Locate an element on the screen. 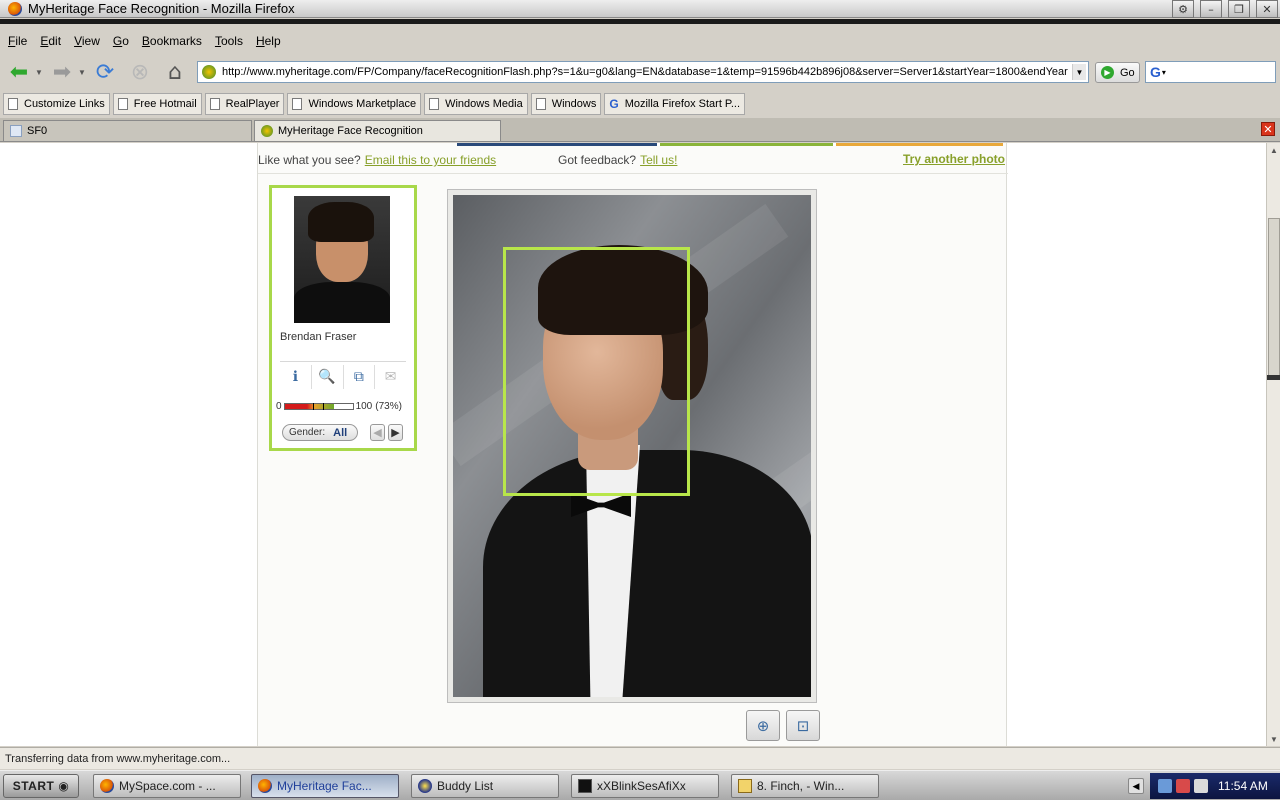 This screenshot has width=1280, height=800. score-min: 0 is located at coordinates (279, 406).